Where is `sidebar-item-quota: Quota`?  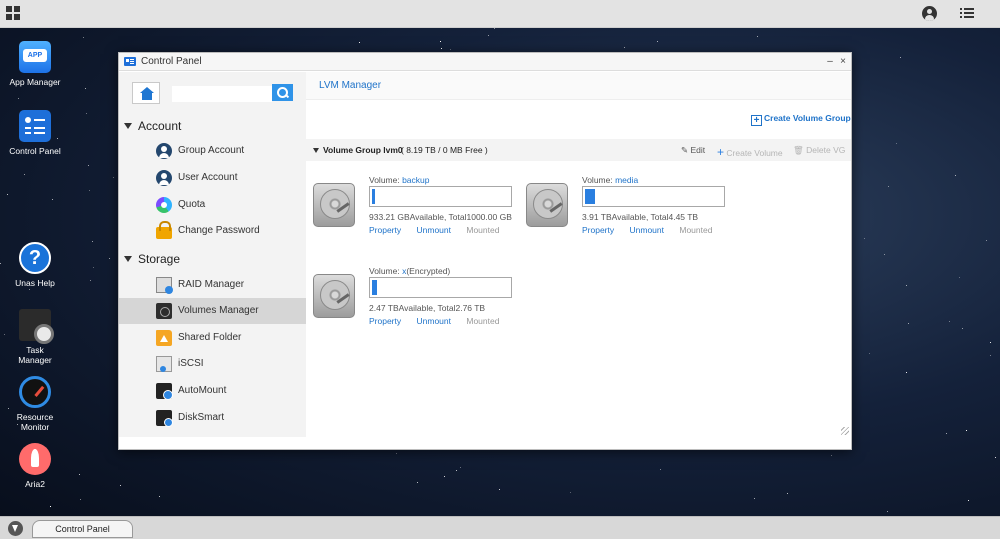 sidebar-item-quota: Quota is located at coordinates (212, 205).